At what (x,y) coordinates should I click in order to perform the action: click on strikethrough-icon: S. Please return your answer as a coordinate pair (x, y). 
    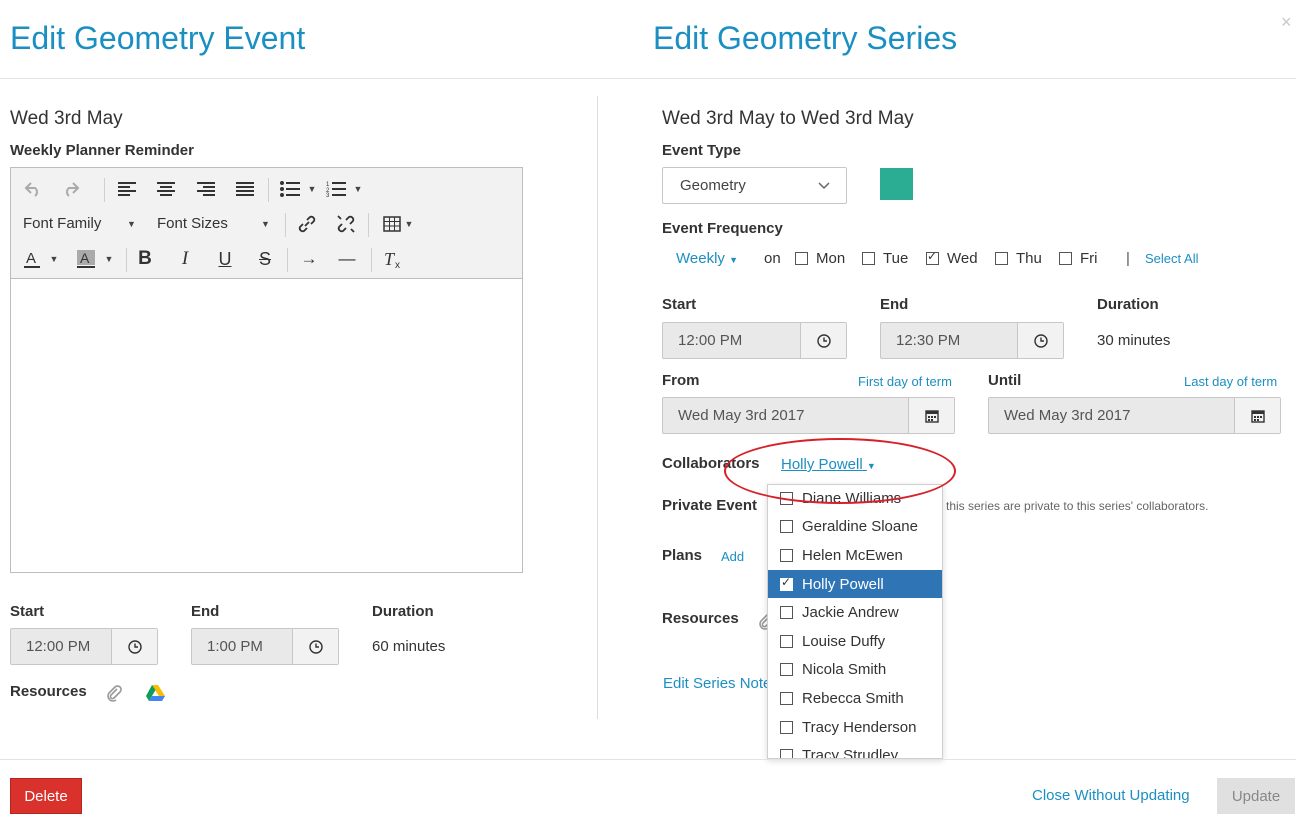
    Looking at the image, I should click on (265, 259).